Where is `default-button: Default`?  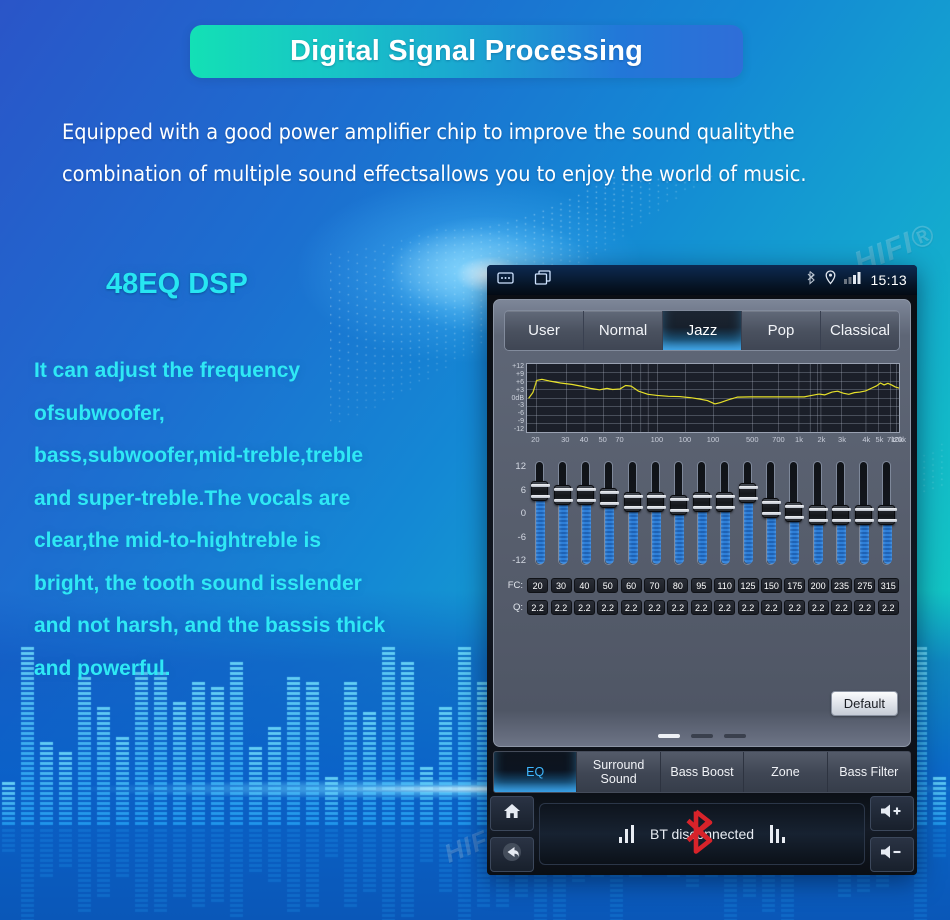
default-button: Default is located at coordinates (864, 703).